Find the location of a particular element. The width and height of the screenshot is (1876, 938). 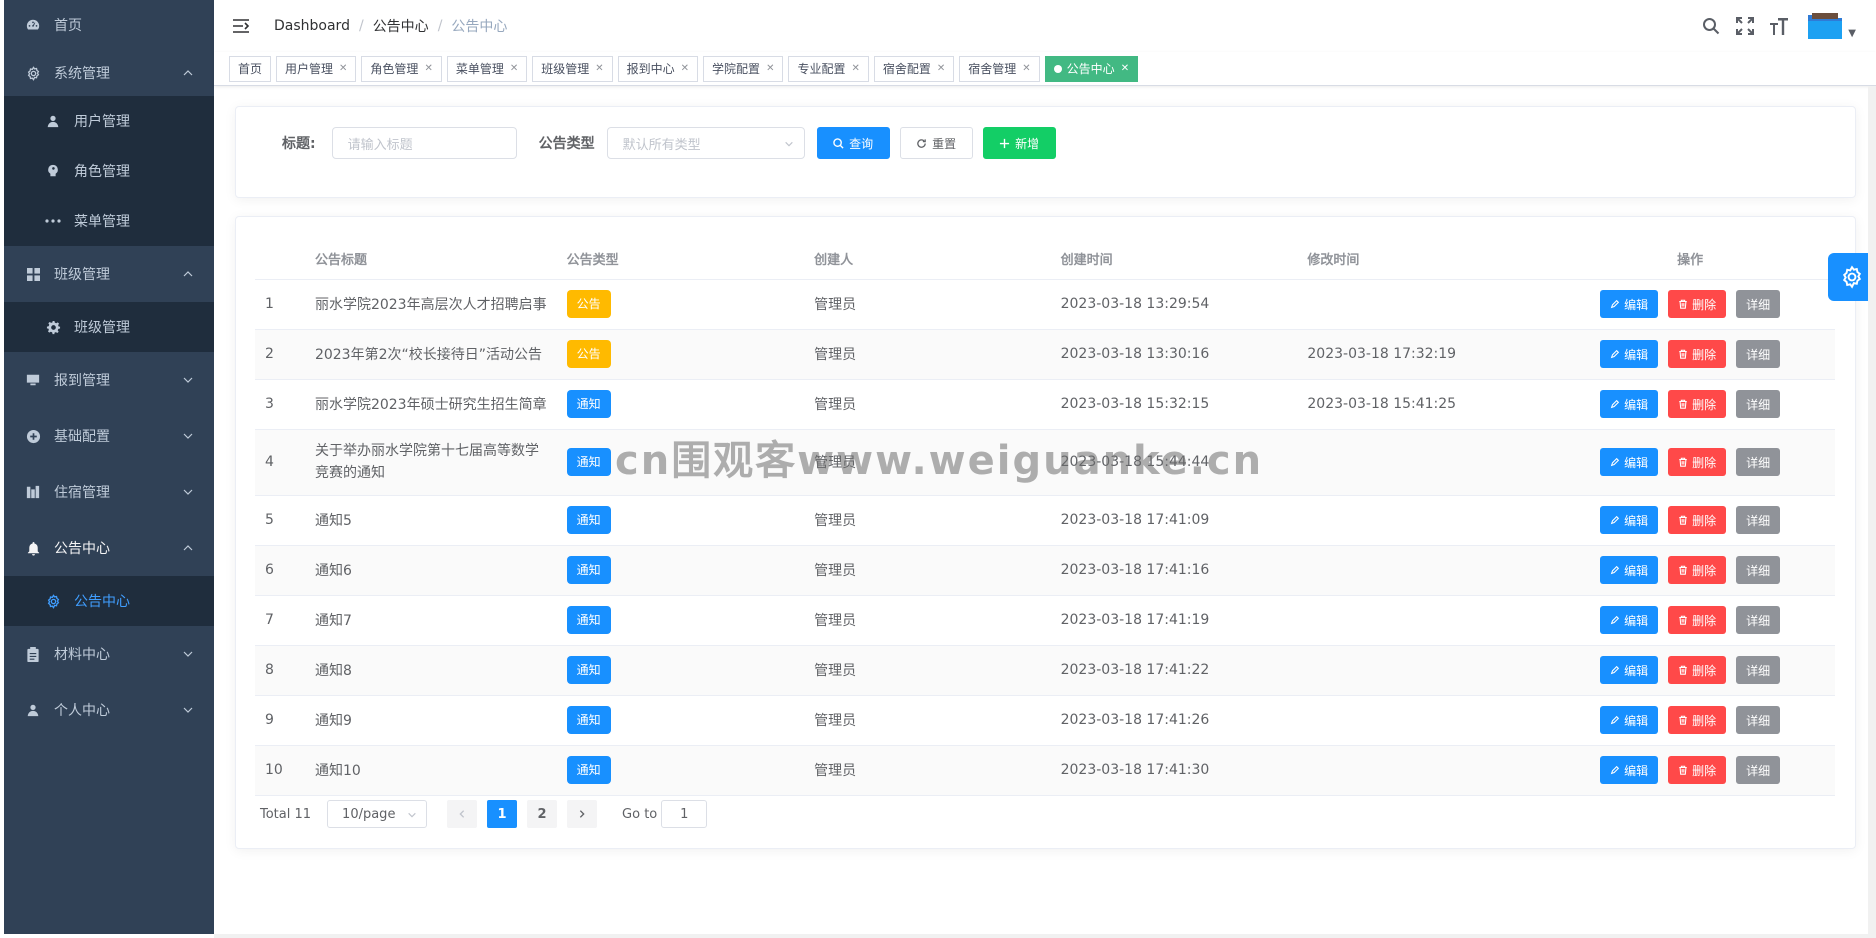

sidebar-item-checkin: 报到管理 is located at coordinates (109, 380).